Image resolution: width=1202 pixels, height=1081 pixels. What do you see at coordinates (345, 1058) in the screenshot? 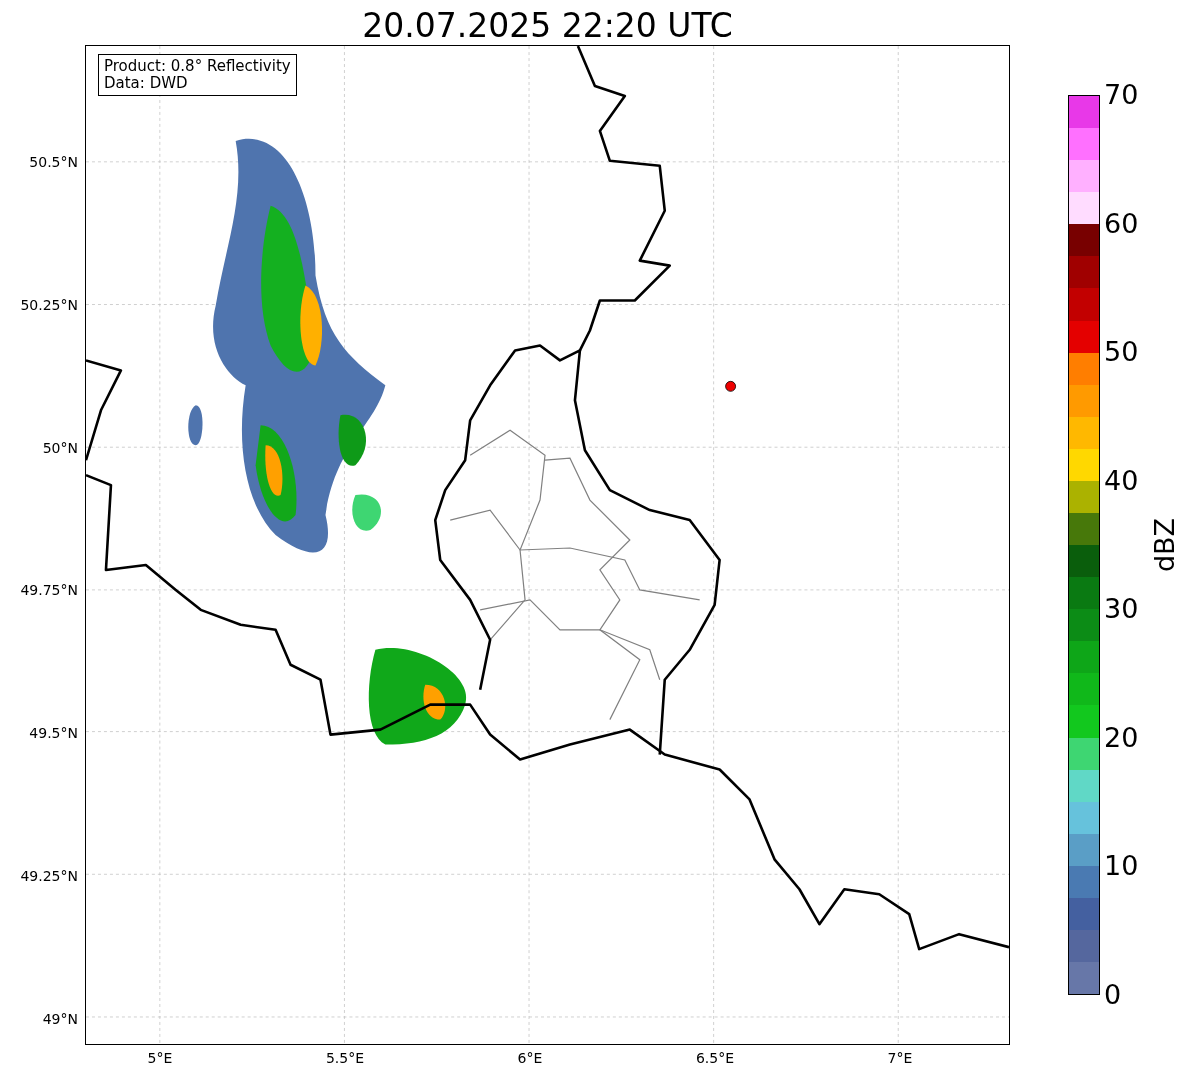
I see `longitude-label: 5.5°E` at bounding box center [345, 1058].